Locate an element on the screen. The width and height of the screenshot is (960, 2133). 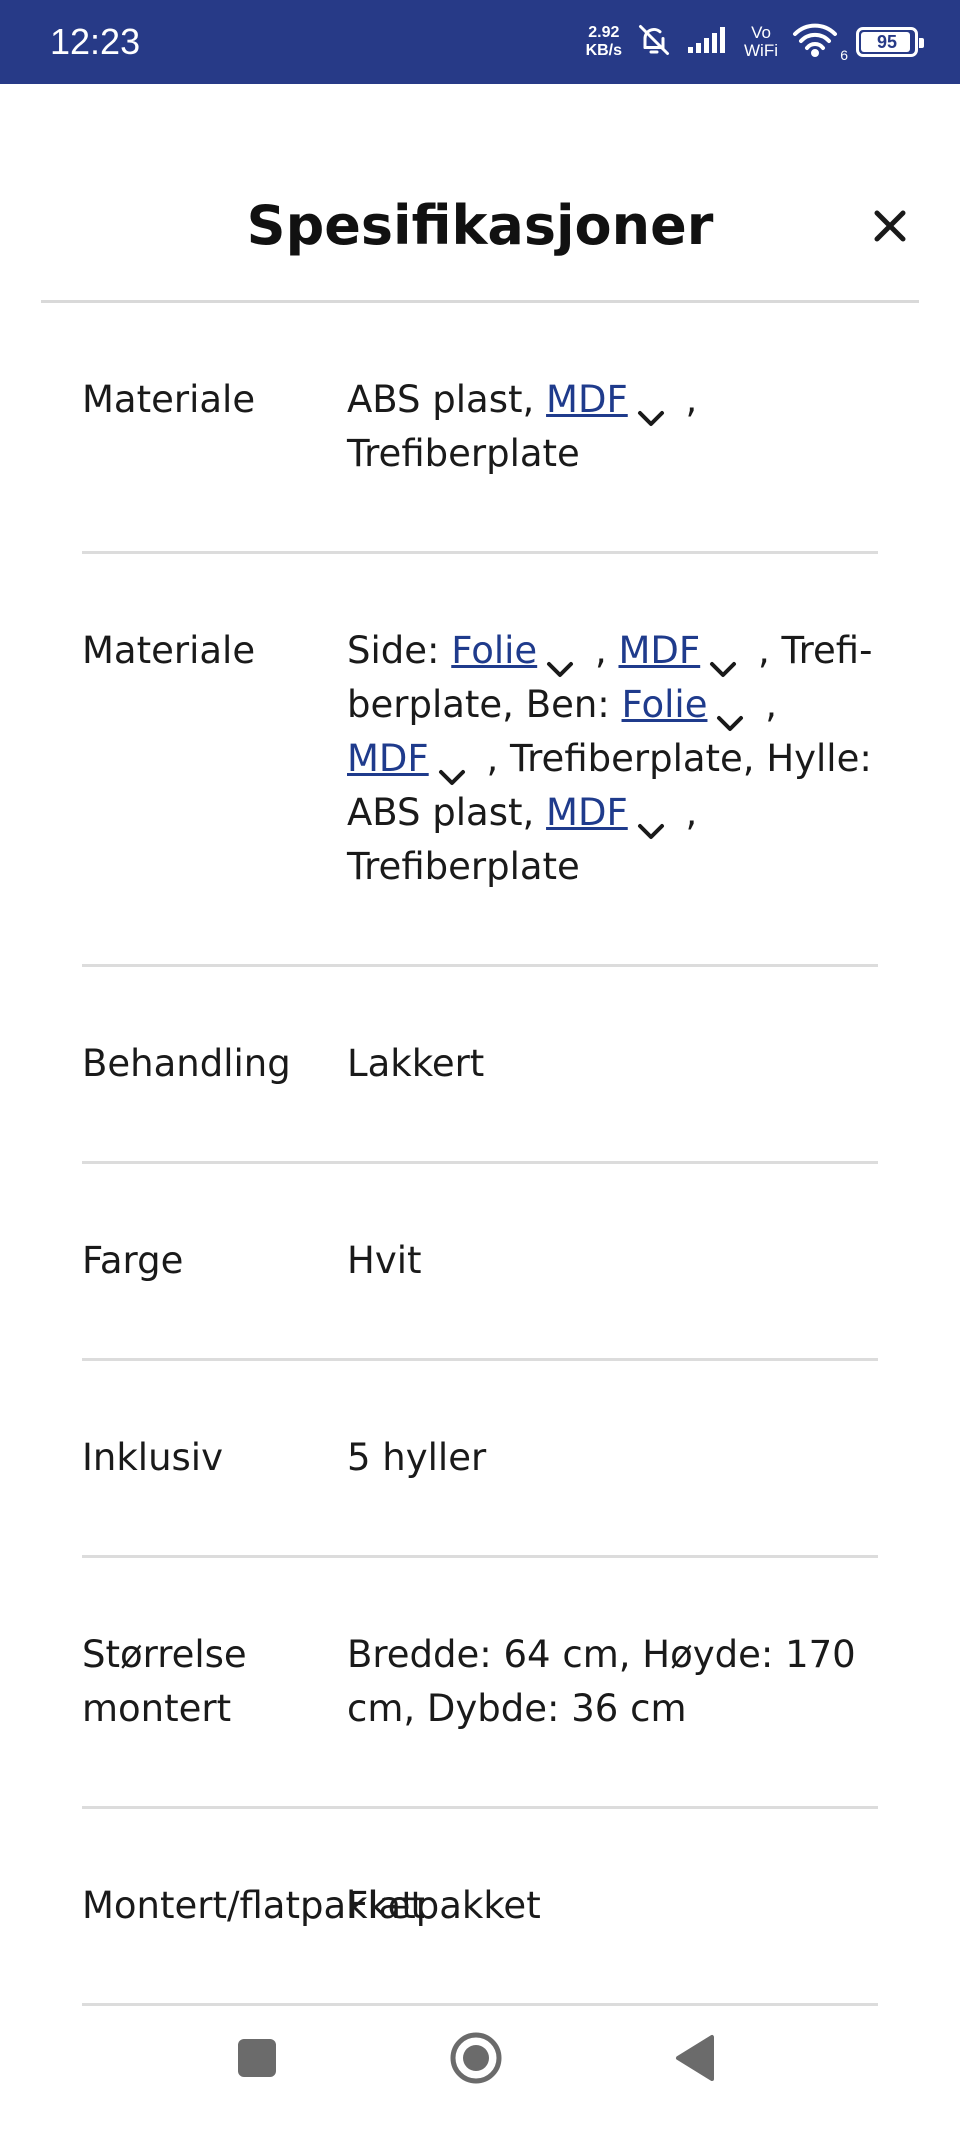
spec-value: ABS plast, MDF , Trefiberplate is located at coordinates (612, 427).